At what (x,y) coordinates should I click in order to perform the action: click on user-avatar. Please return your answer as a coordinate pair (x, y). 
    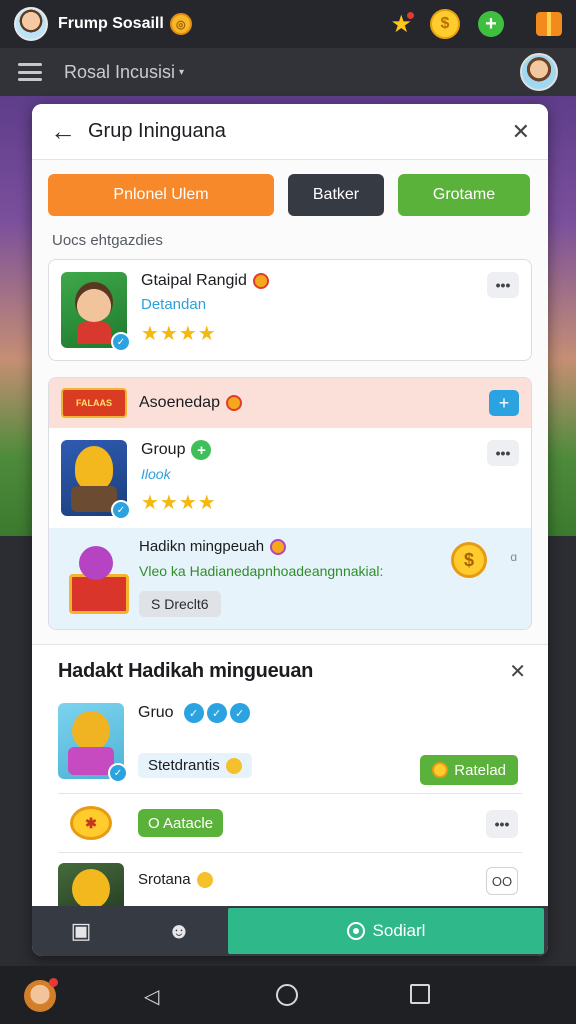
    Looking at the image, I should click on (539, 72).